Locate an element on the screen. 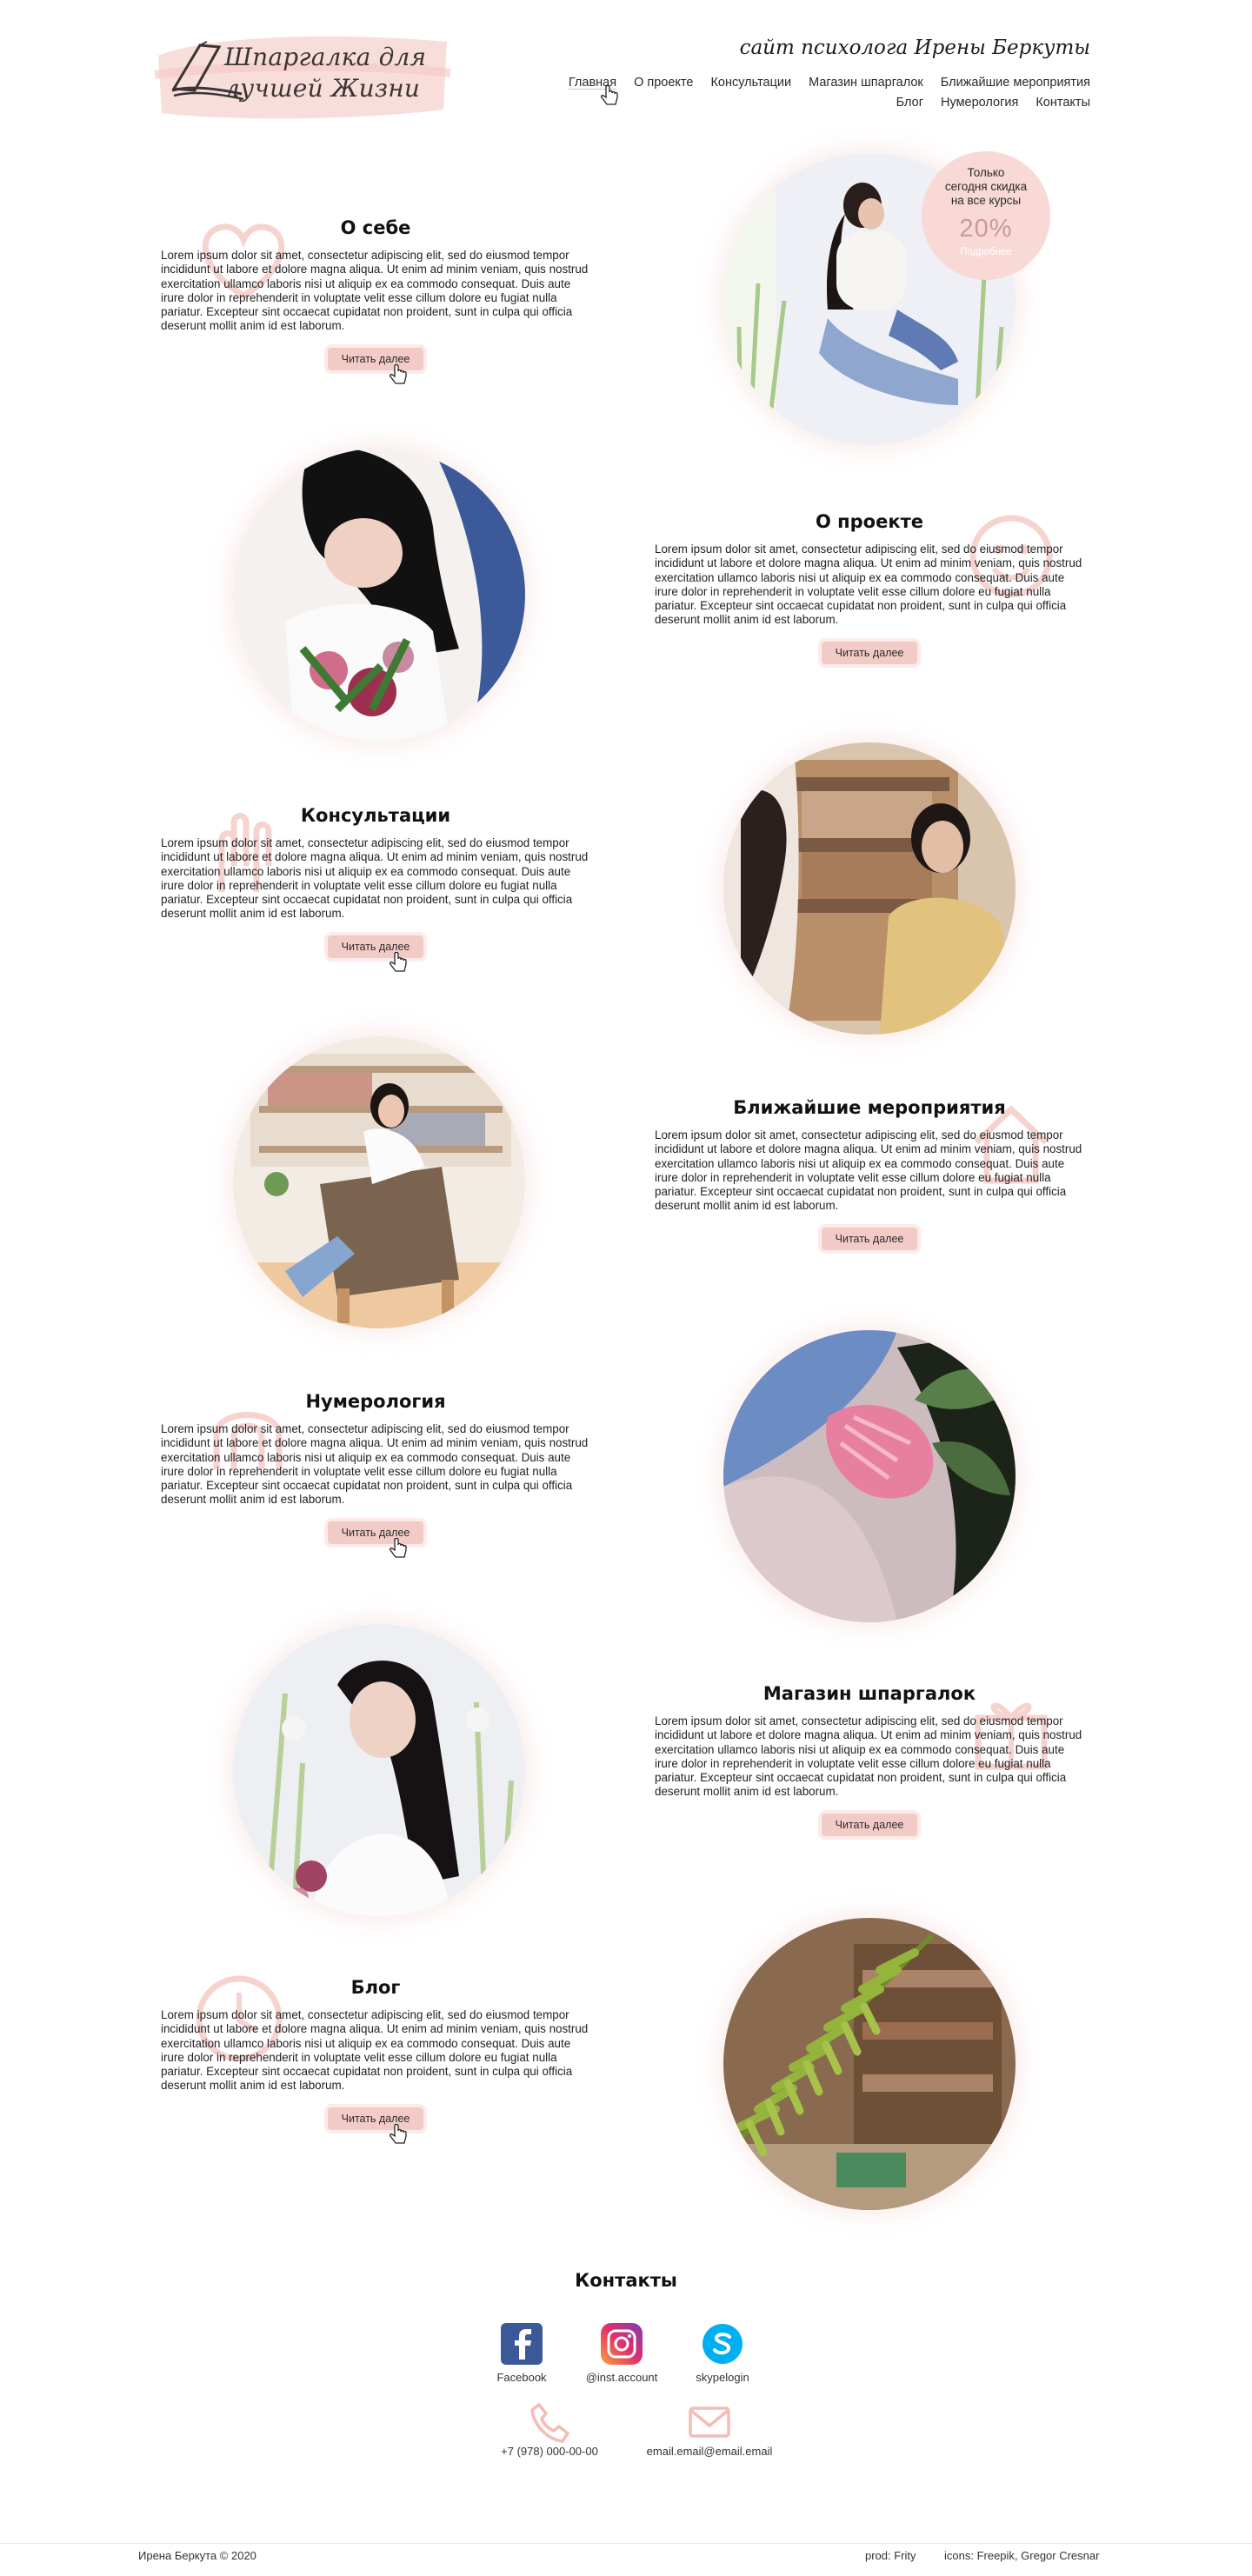  email-contact: email.email@email.email is located at coordinates (710, 2428).